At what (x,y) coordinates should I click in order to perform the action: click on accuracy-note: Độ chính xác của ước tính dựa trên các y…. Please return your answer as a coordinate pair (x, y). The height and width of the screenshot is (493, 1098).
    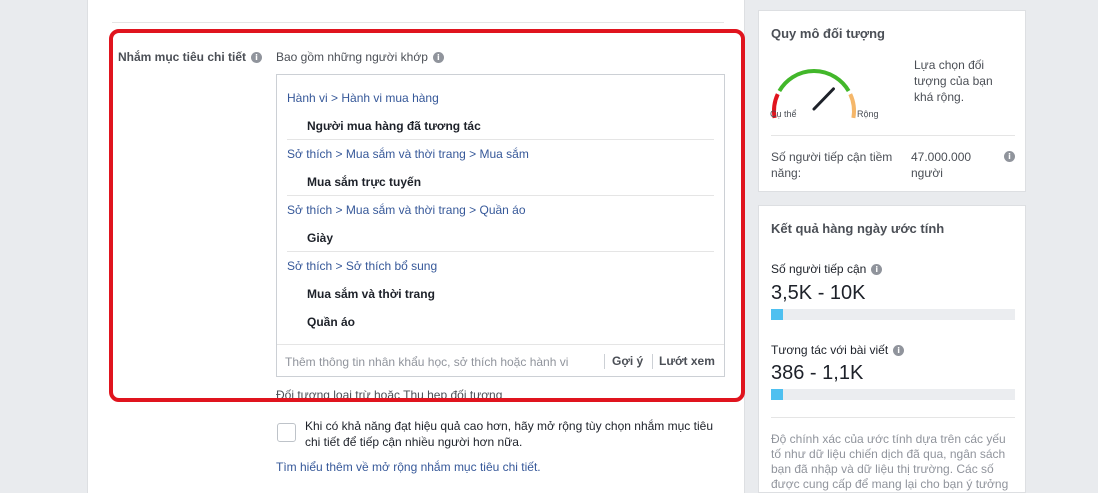
    Looking at the image, I should click on (890, 461).